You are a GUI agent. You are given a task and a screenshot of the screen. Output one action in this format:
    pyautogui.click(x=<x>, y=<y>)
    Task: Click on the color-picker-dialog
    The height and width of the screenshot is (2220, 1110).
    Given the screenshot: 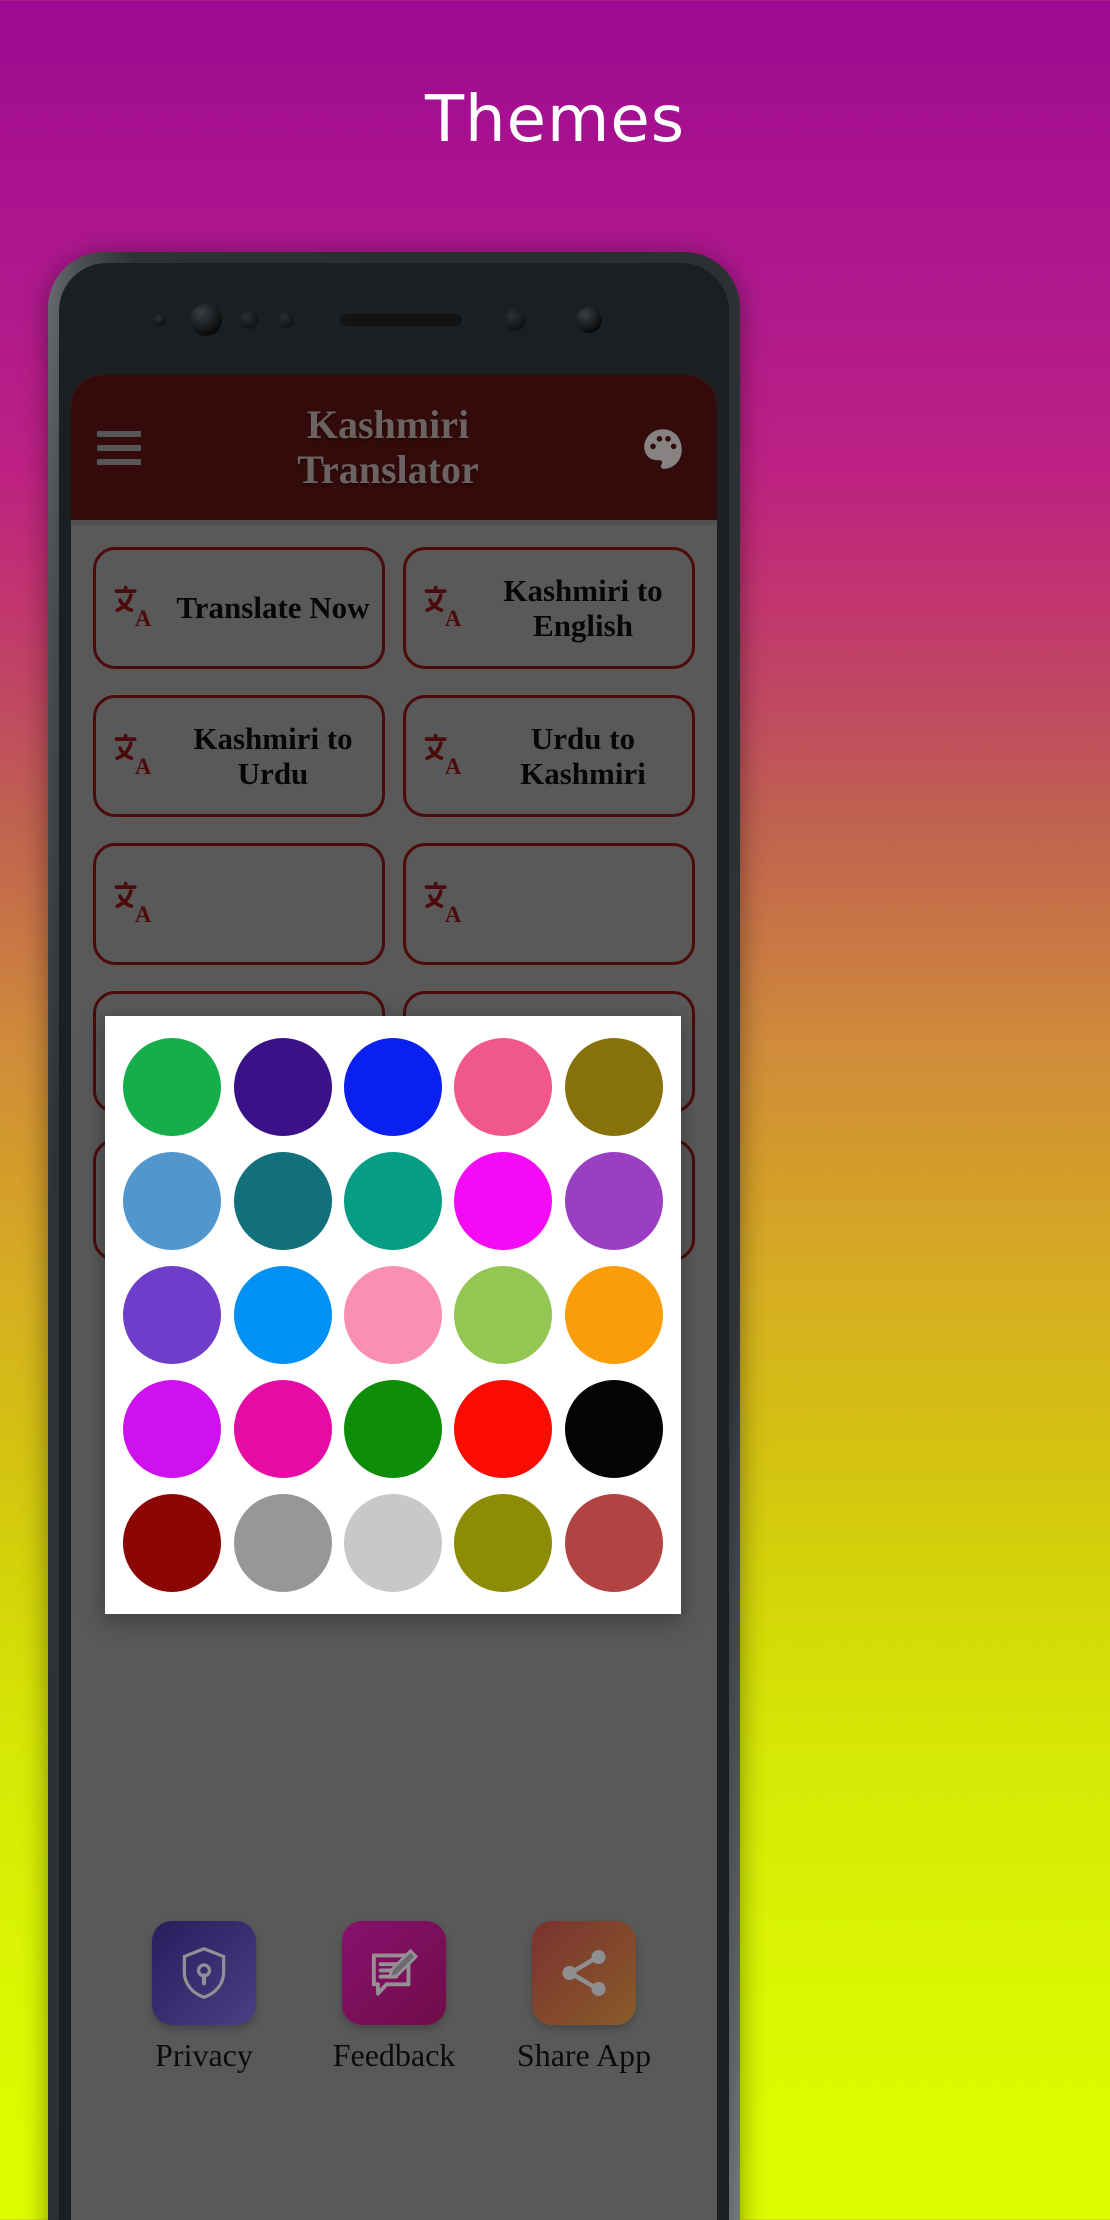 What is the action you would take?
    pyautogui.click(x=393, y=1315)
    